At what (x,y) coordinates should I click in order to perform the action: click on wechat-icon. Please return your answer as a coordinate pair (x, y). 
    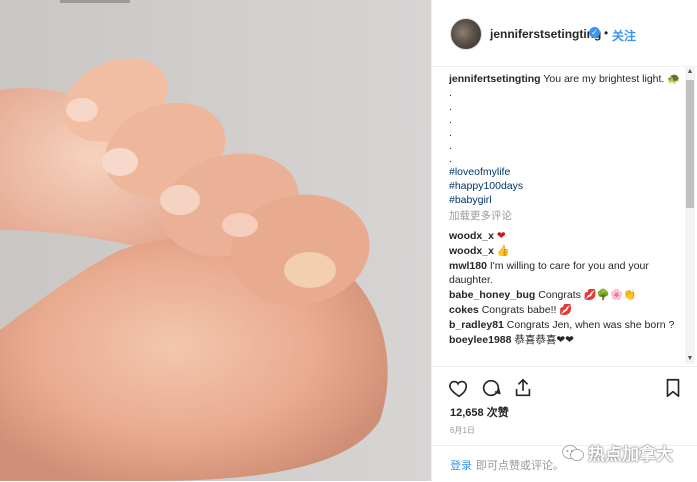
    Looking at the image, I should click on (573, 453).